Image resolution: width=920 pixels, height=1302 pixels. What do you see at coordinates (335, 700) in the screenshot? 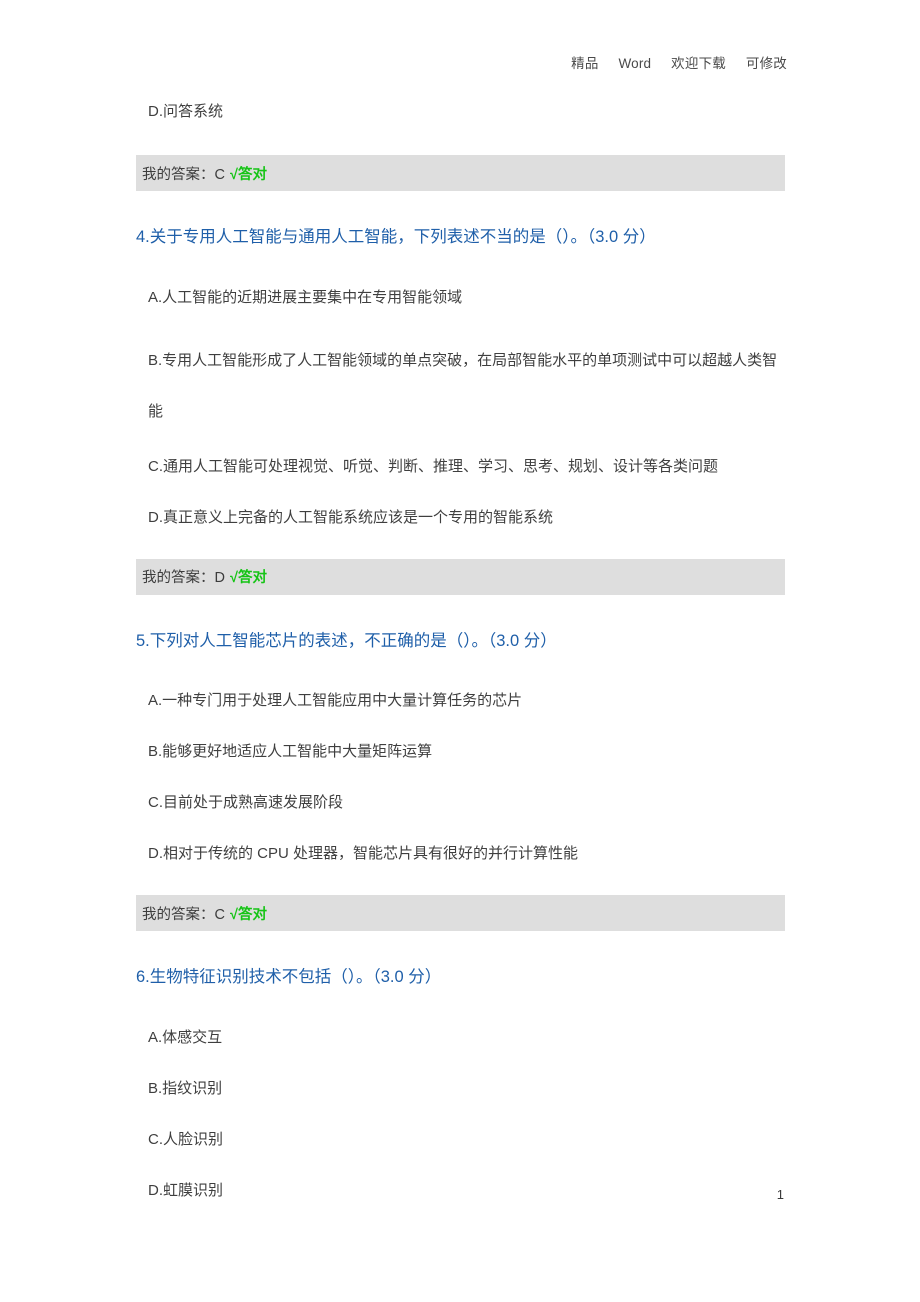
I see `option-item: A.一种专门用于处理人工智能应用中大量计算任务的芯片` at bounding box center [335, 700].